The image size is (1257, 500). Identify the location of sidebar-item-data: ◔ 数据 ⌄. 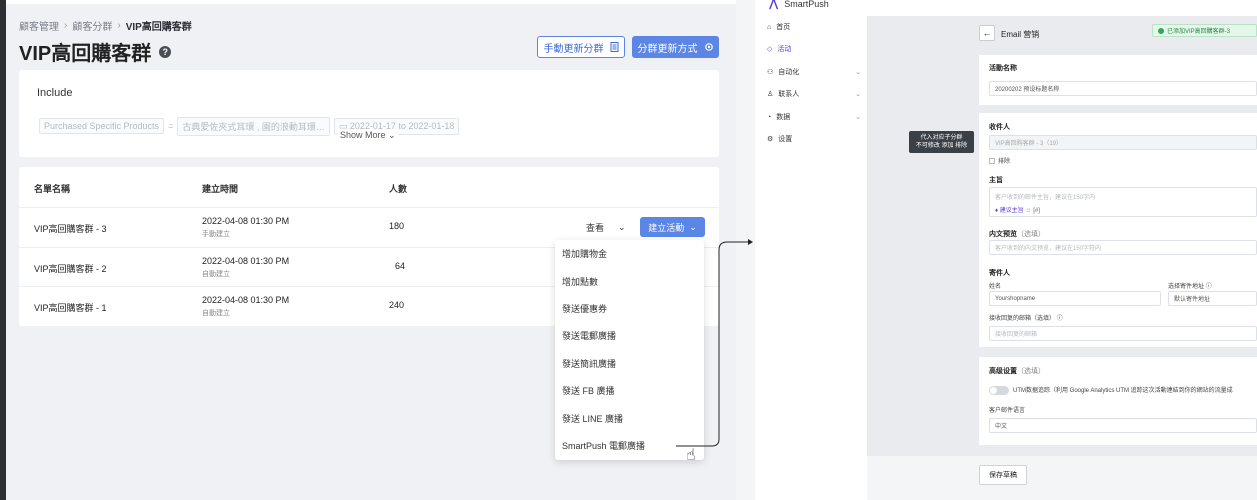
(814, 117).